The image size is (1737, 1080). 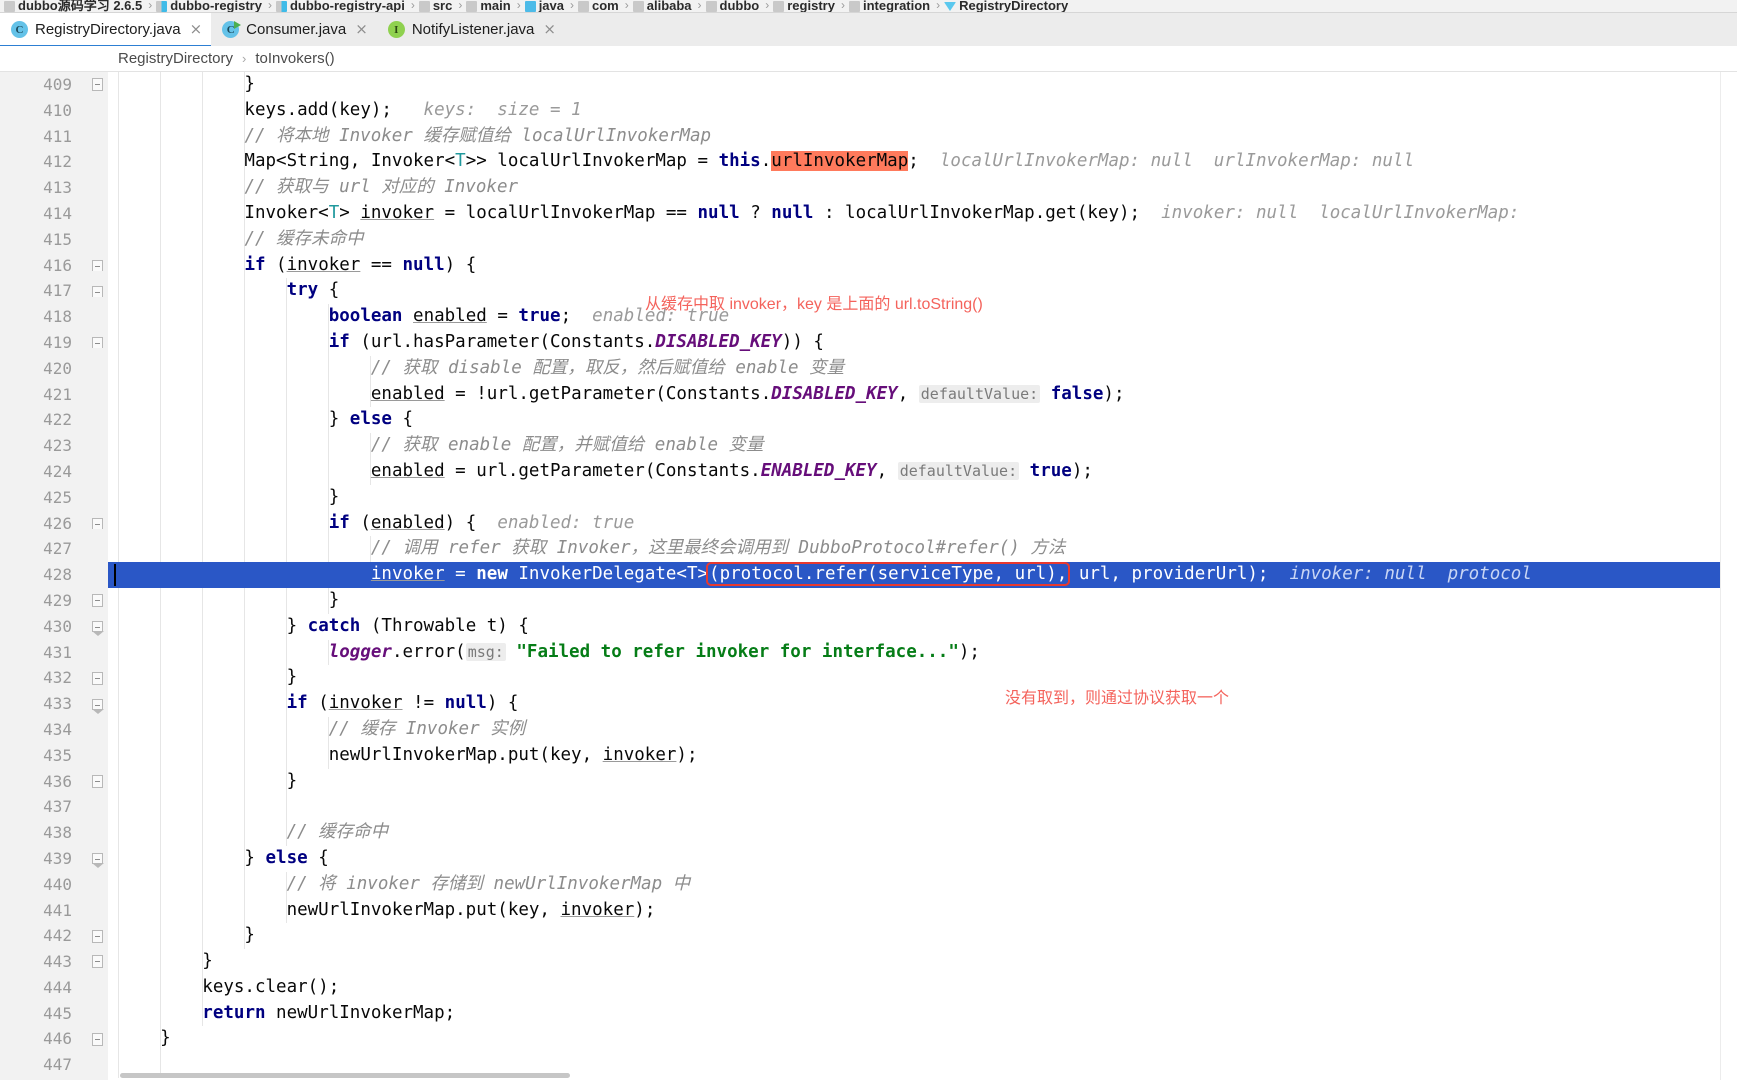 What do you see at coordinates (321, 730) in the screenshot?
I see `code-text: // 缓存 Invoker 实例` at bounding box center [321, 730].